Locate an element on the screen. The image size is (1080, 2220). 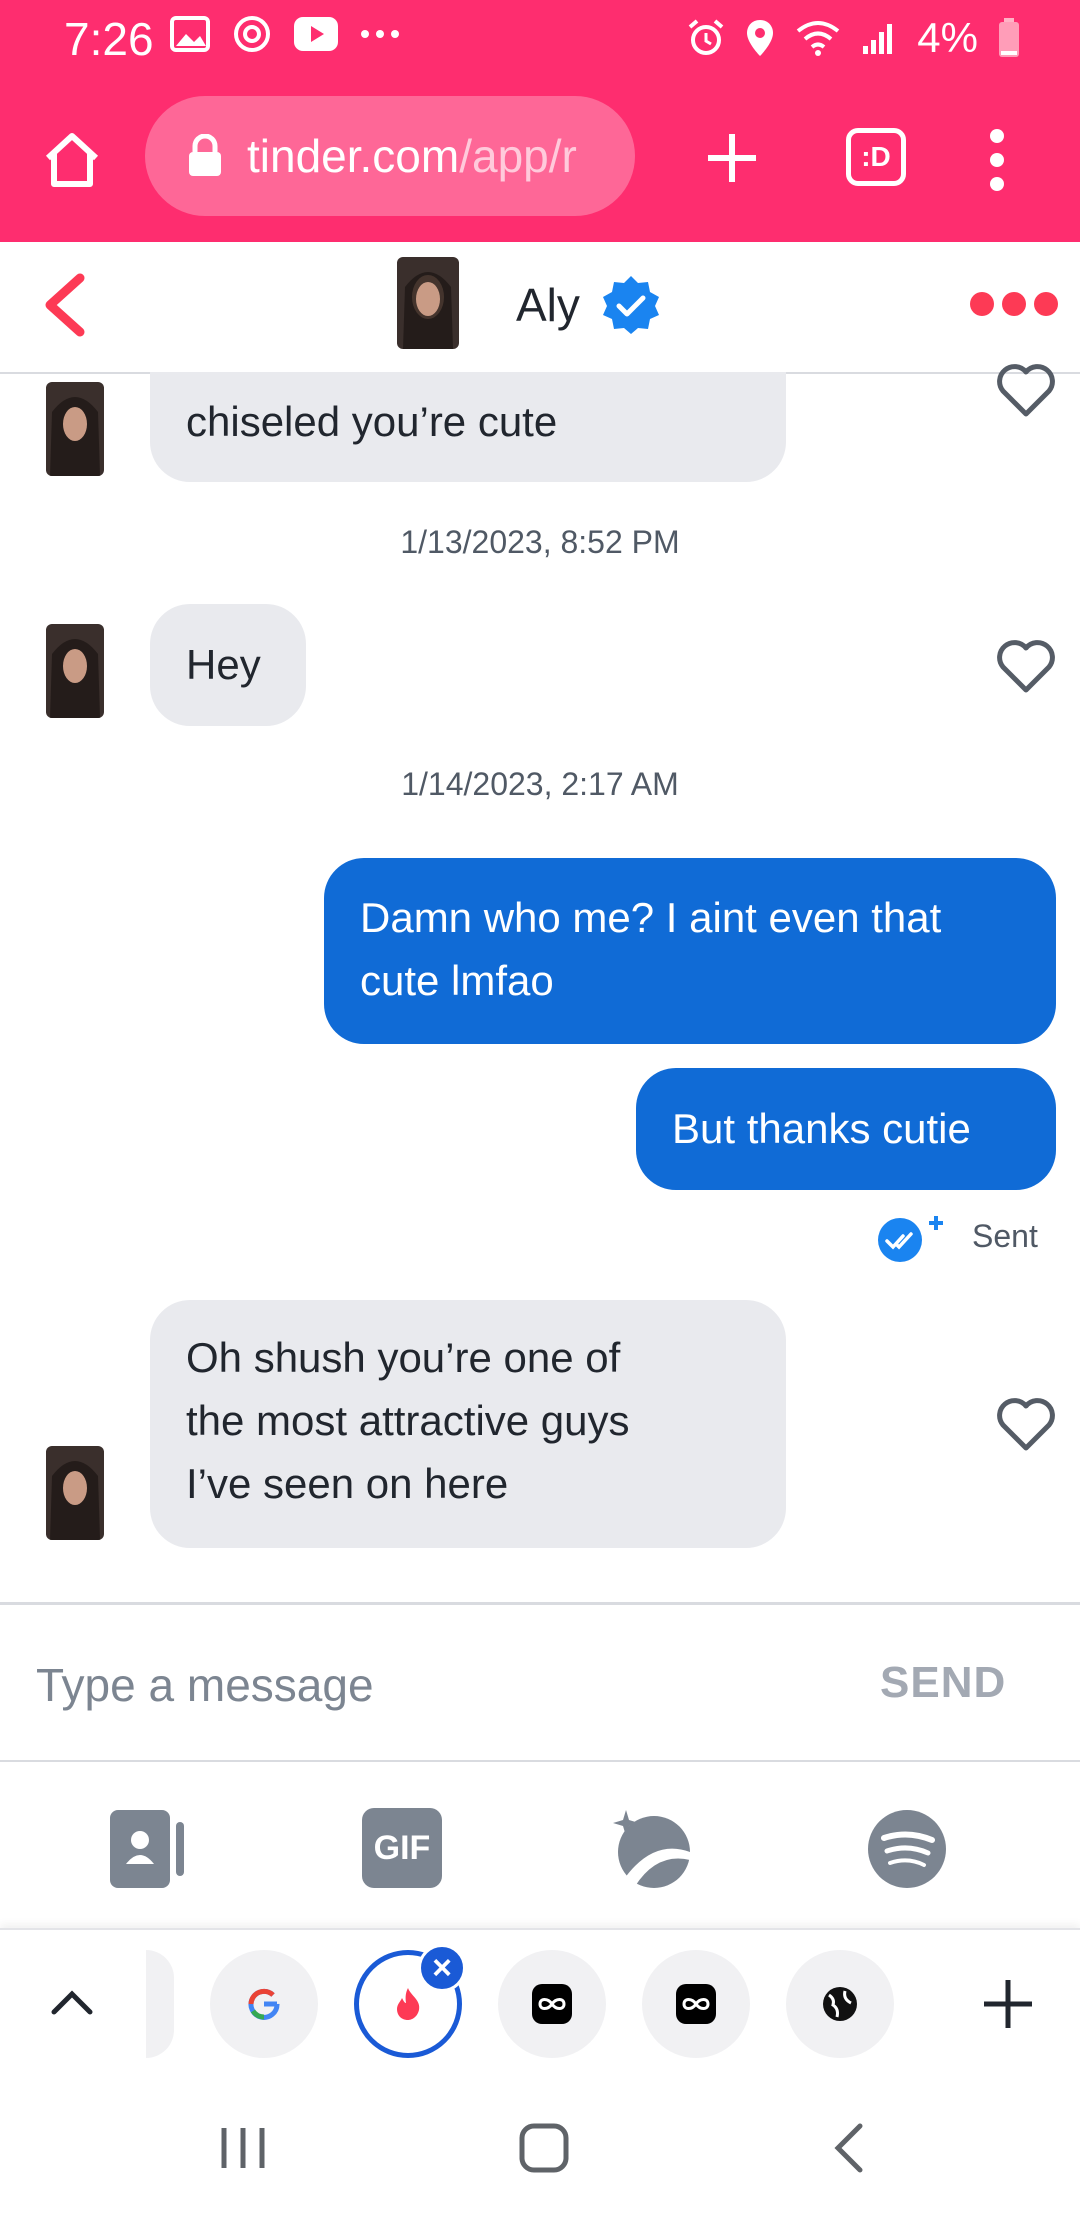
back-chevron-icon is located at coordinates (65, 305).